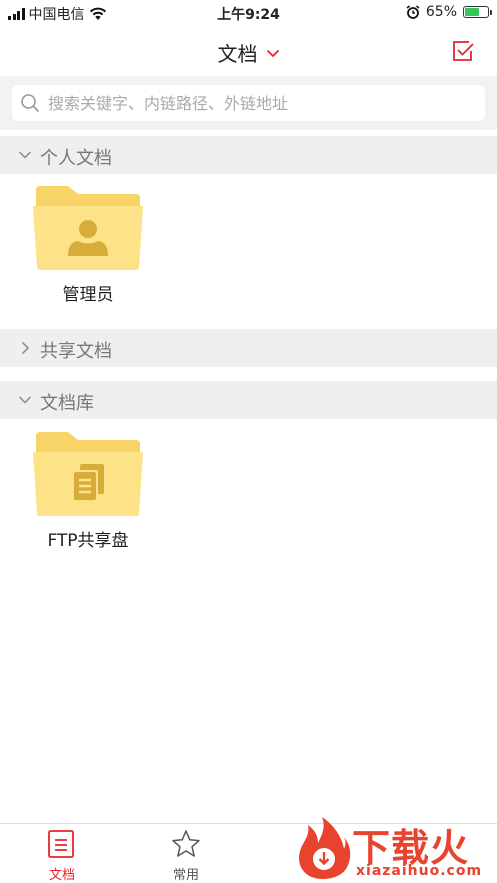 The height and width of the screenshot is (883, 497). What do you see at coordinates (61, 875) in the screenshot?
I see `tab-label: 文档` at bounding box center [61, 875].